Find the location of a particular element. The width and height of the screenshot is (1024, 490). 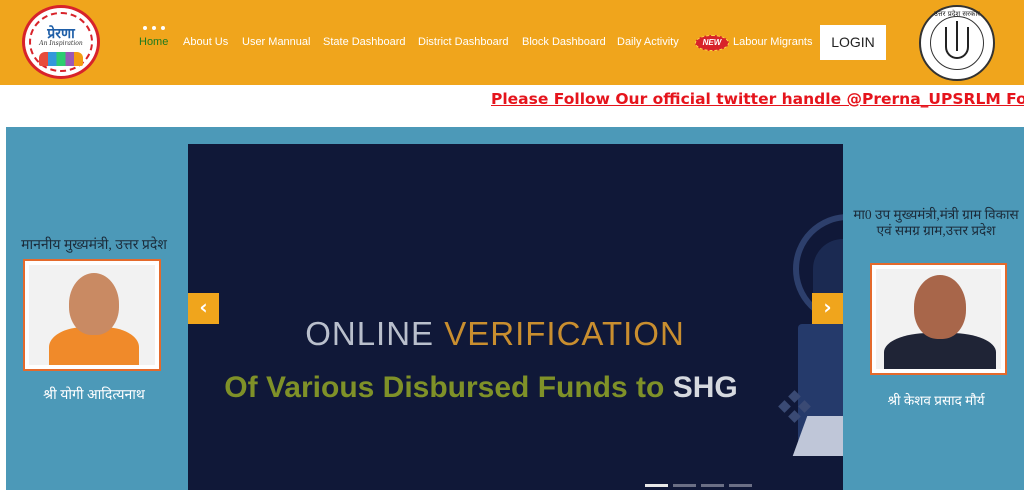

nav-labour-migrants: Labour Migrants is located at coordinates (773, 42).